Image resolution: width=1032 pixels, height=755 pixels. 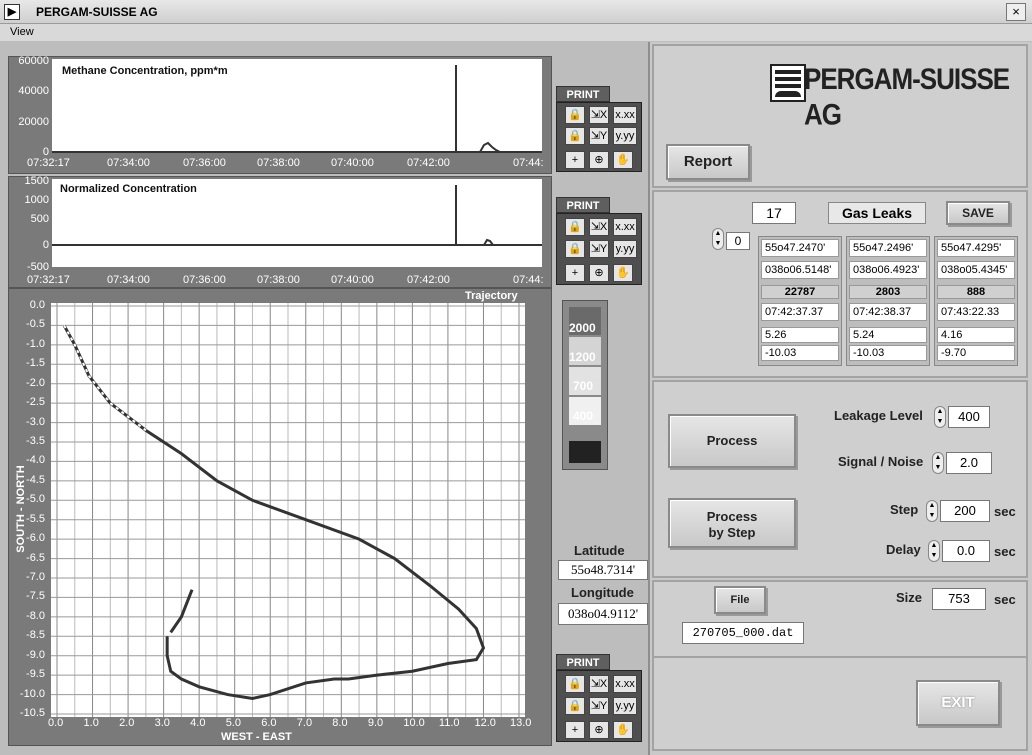 I want to click on y-tick: -10.5, so click(x=32, y=713).